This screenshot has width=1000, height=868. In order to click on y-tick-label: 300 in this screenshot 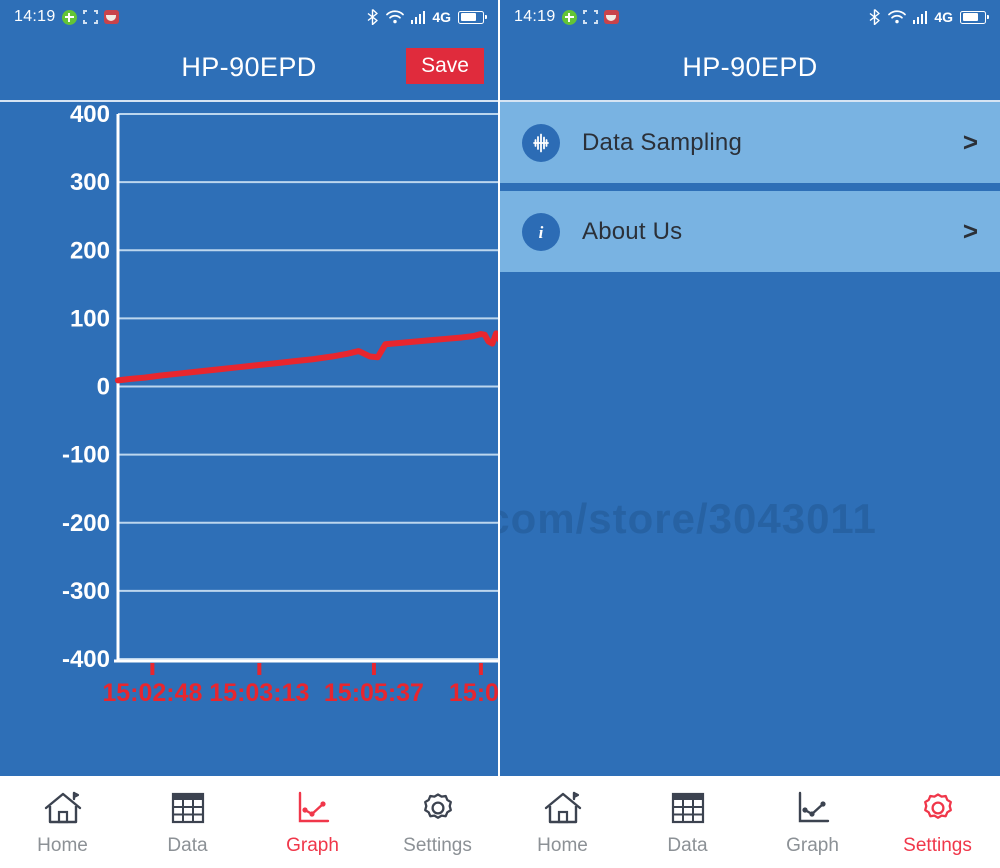, I will do `click(90, 182)`.